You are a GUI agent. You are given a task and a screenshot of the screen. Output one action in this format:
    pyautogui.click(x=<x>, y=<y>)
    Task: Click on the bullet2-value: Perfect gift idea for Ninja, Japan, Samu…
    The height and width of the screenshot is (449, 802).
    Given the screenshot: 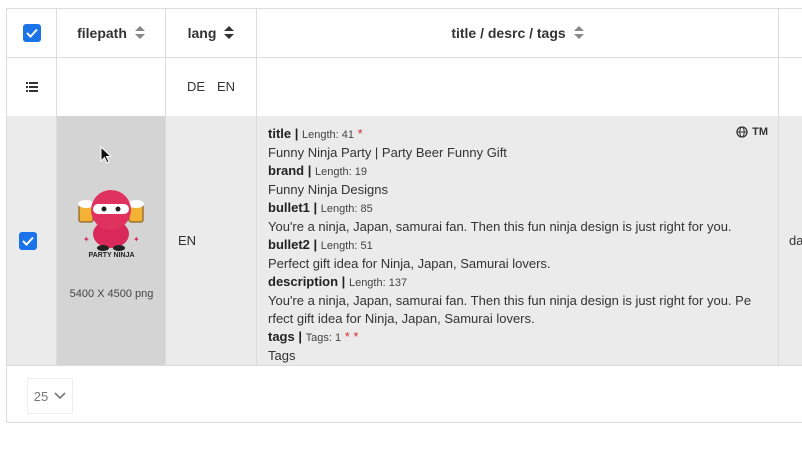 What is the action you would take?
    pyautogui.click(x=520, y=264)
    